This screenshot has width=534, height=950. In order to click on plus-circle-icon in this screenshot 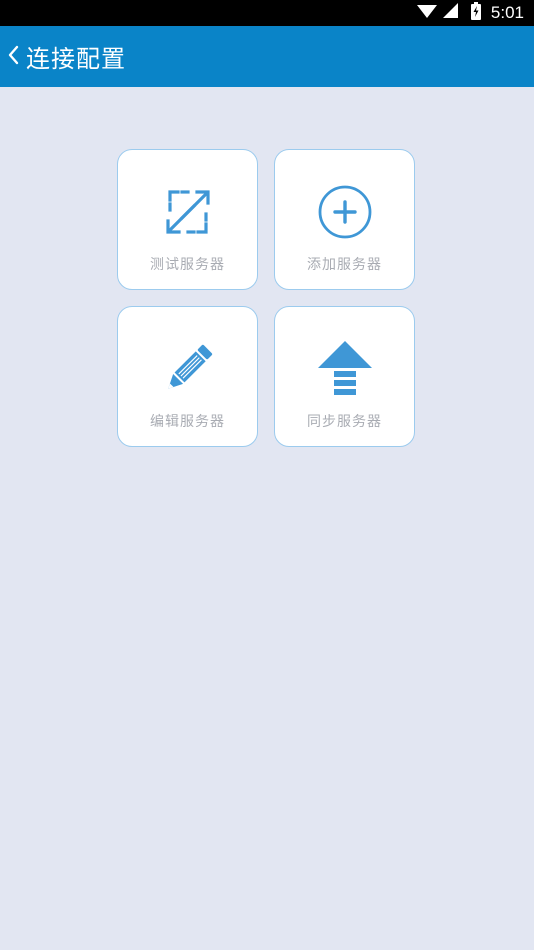, I will do `click(345, 212)`.